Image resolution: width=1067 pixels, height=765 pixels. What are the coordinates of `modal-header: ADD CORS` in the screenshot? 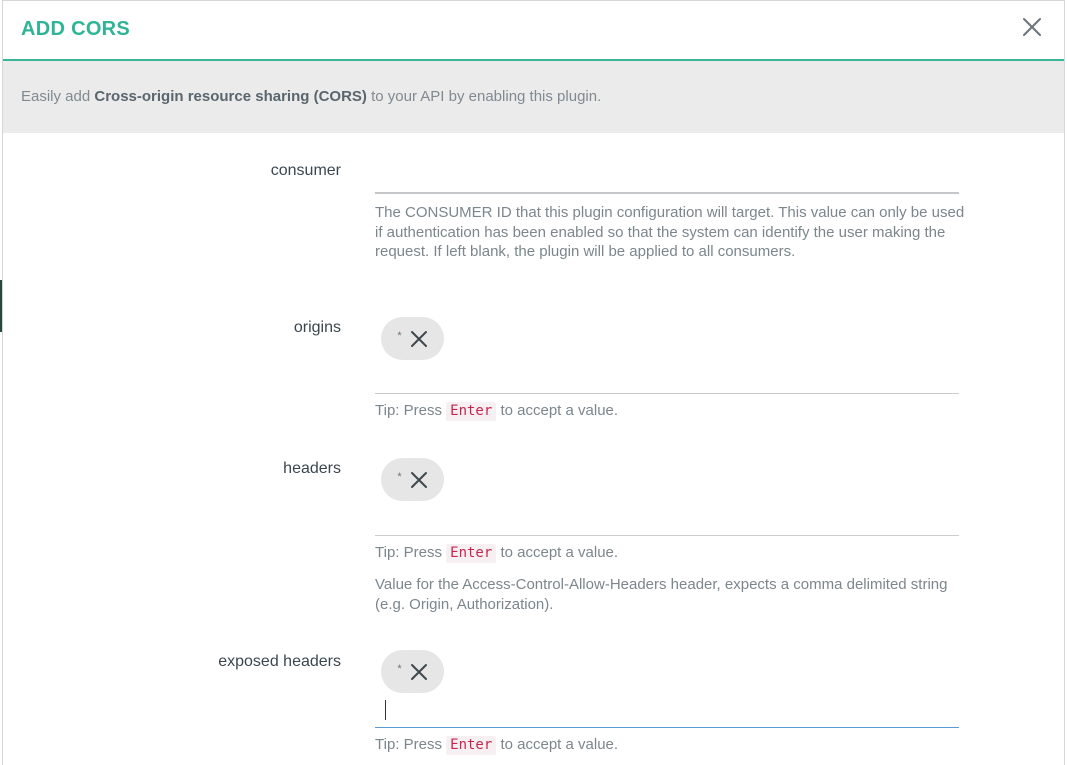 It's located at (533, 31).